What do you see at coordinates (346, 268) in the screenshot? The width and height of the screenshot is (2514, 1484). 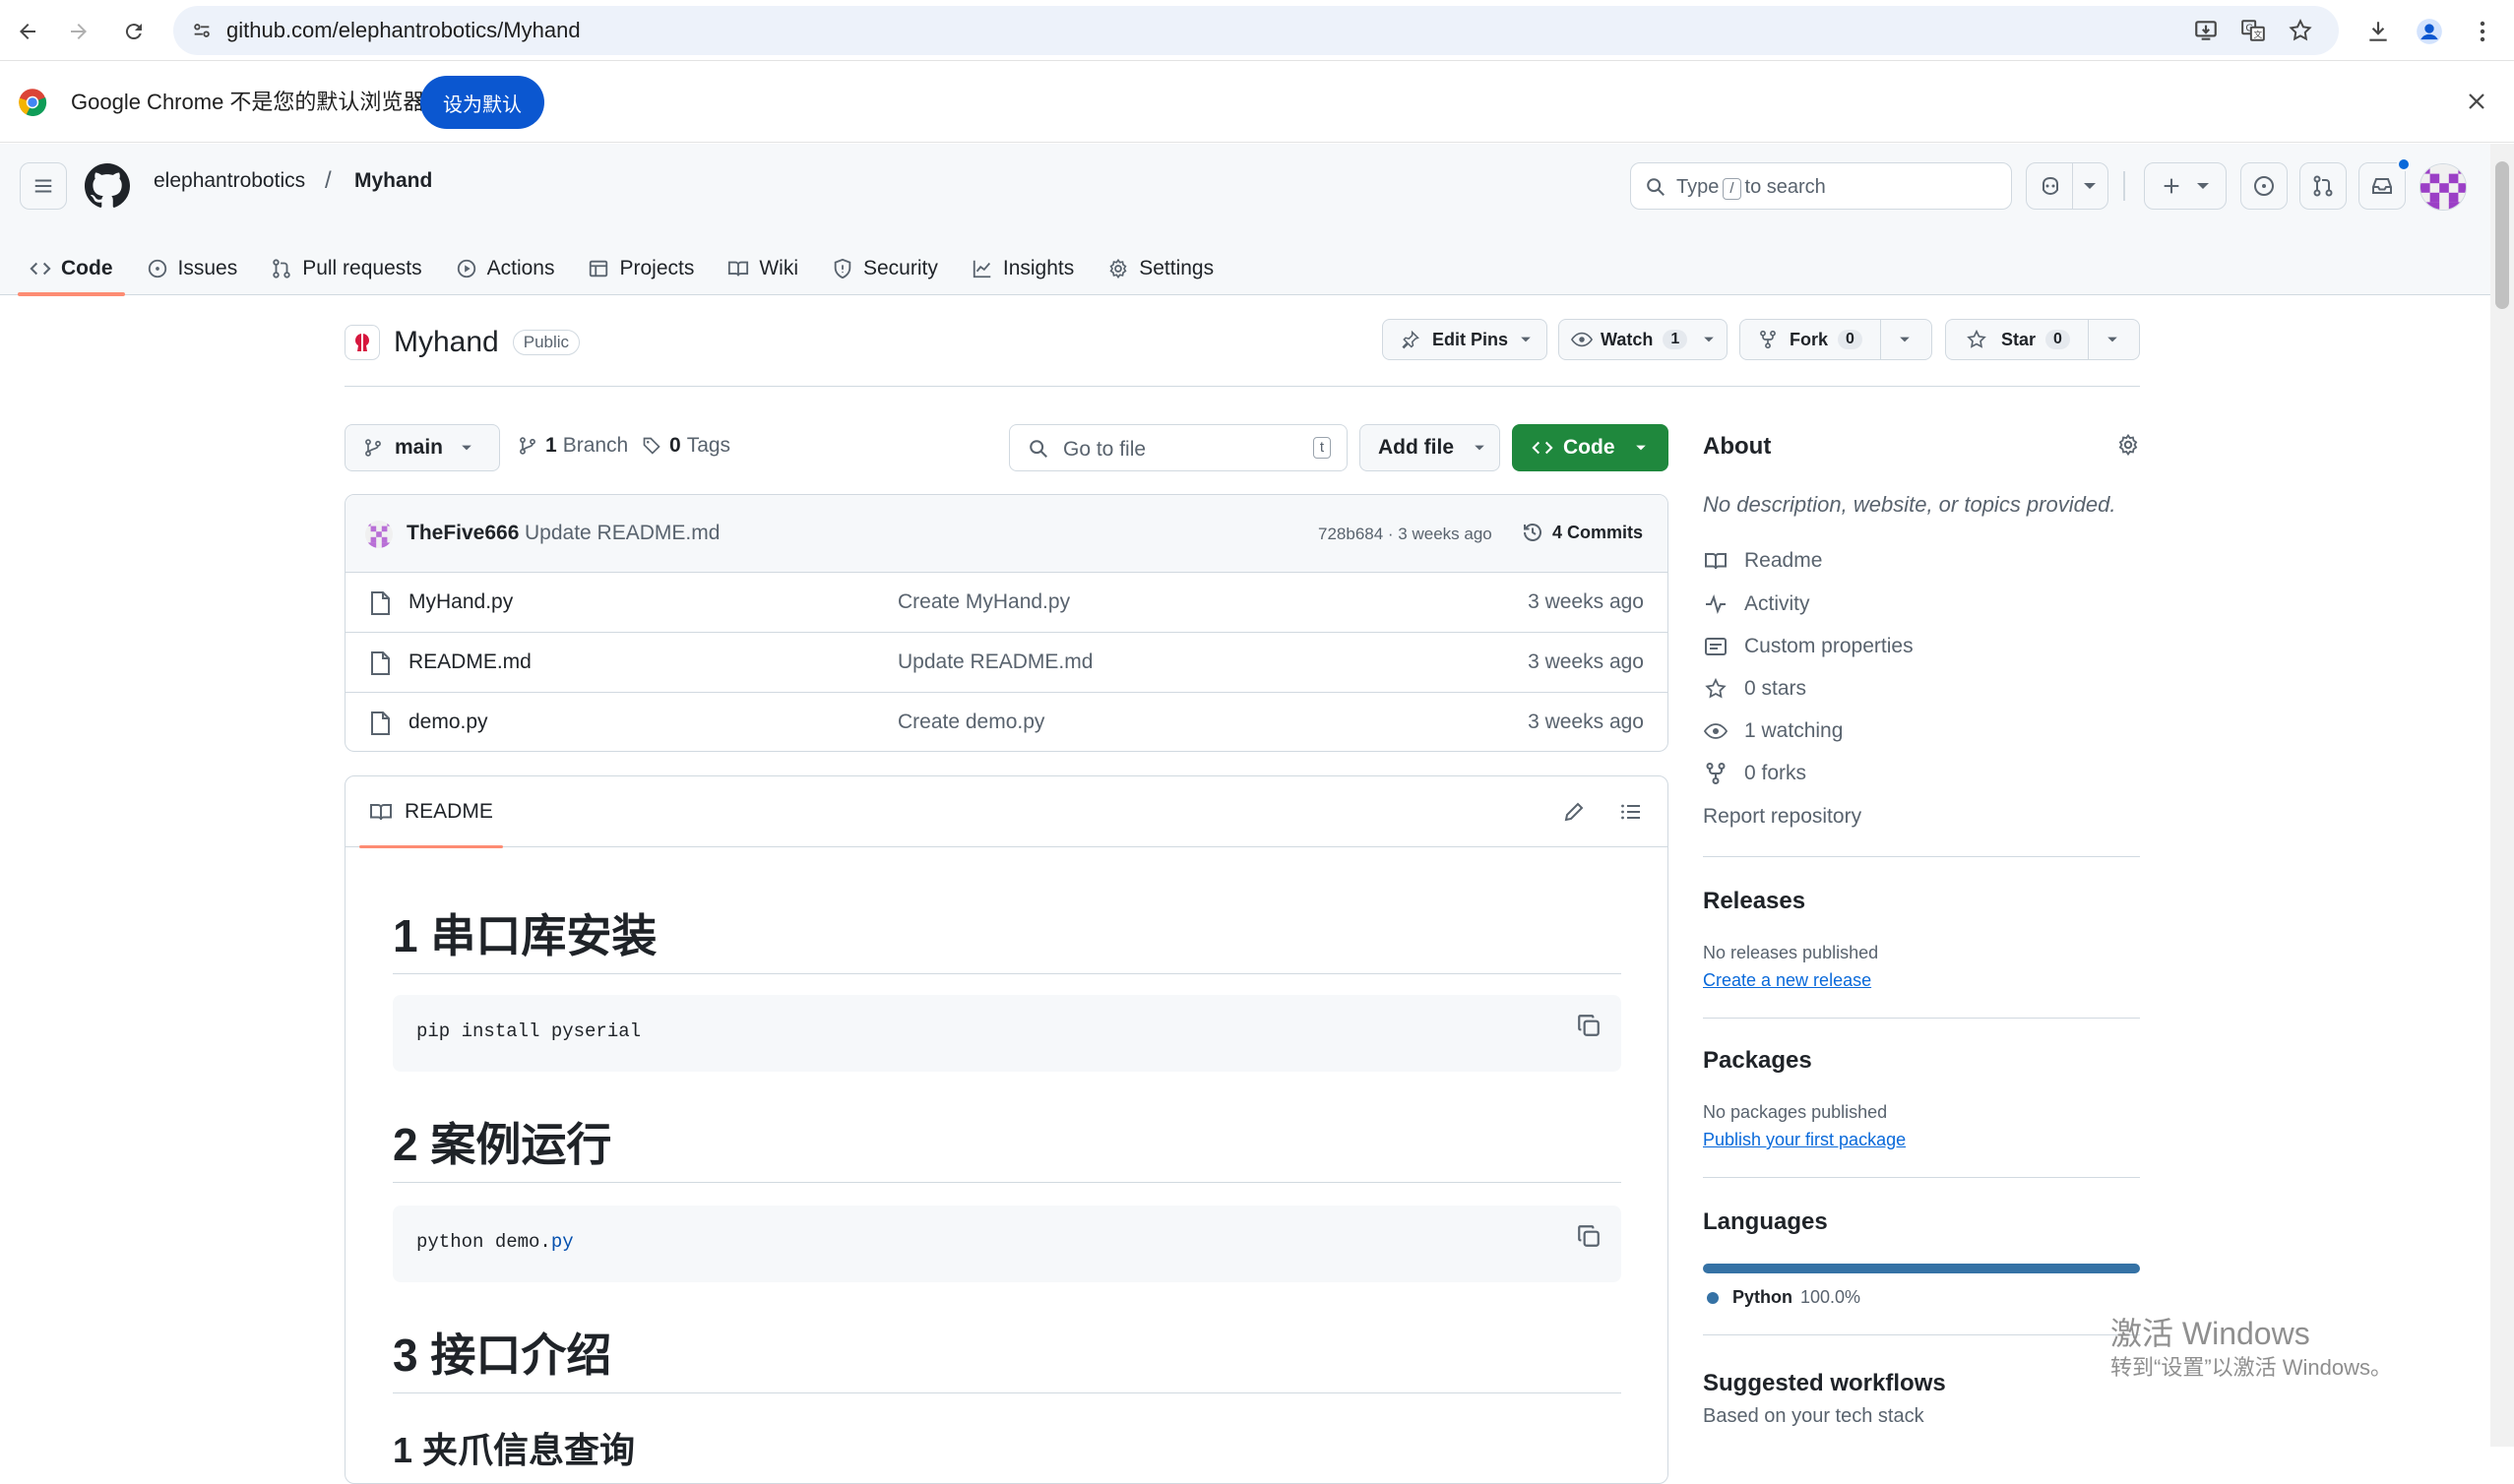 I see `tab-pull-requests: Pull requests` at bounding box center [346, 268].